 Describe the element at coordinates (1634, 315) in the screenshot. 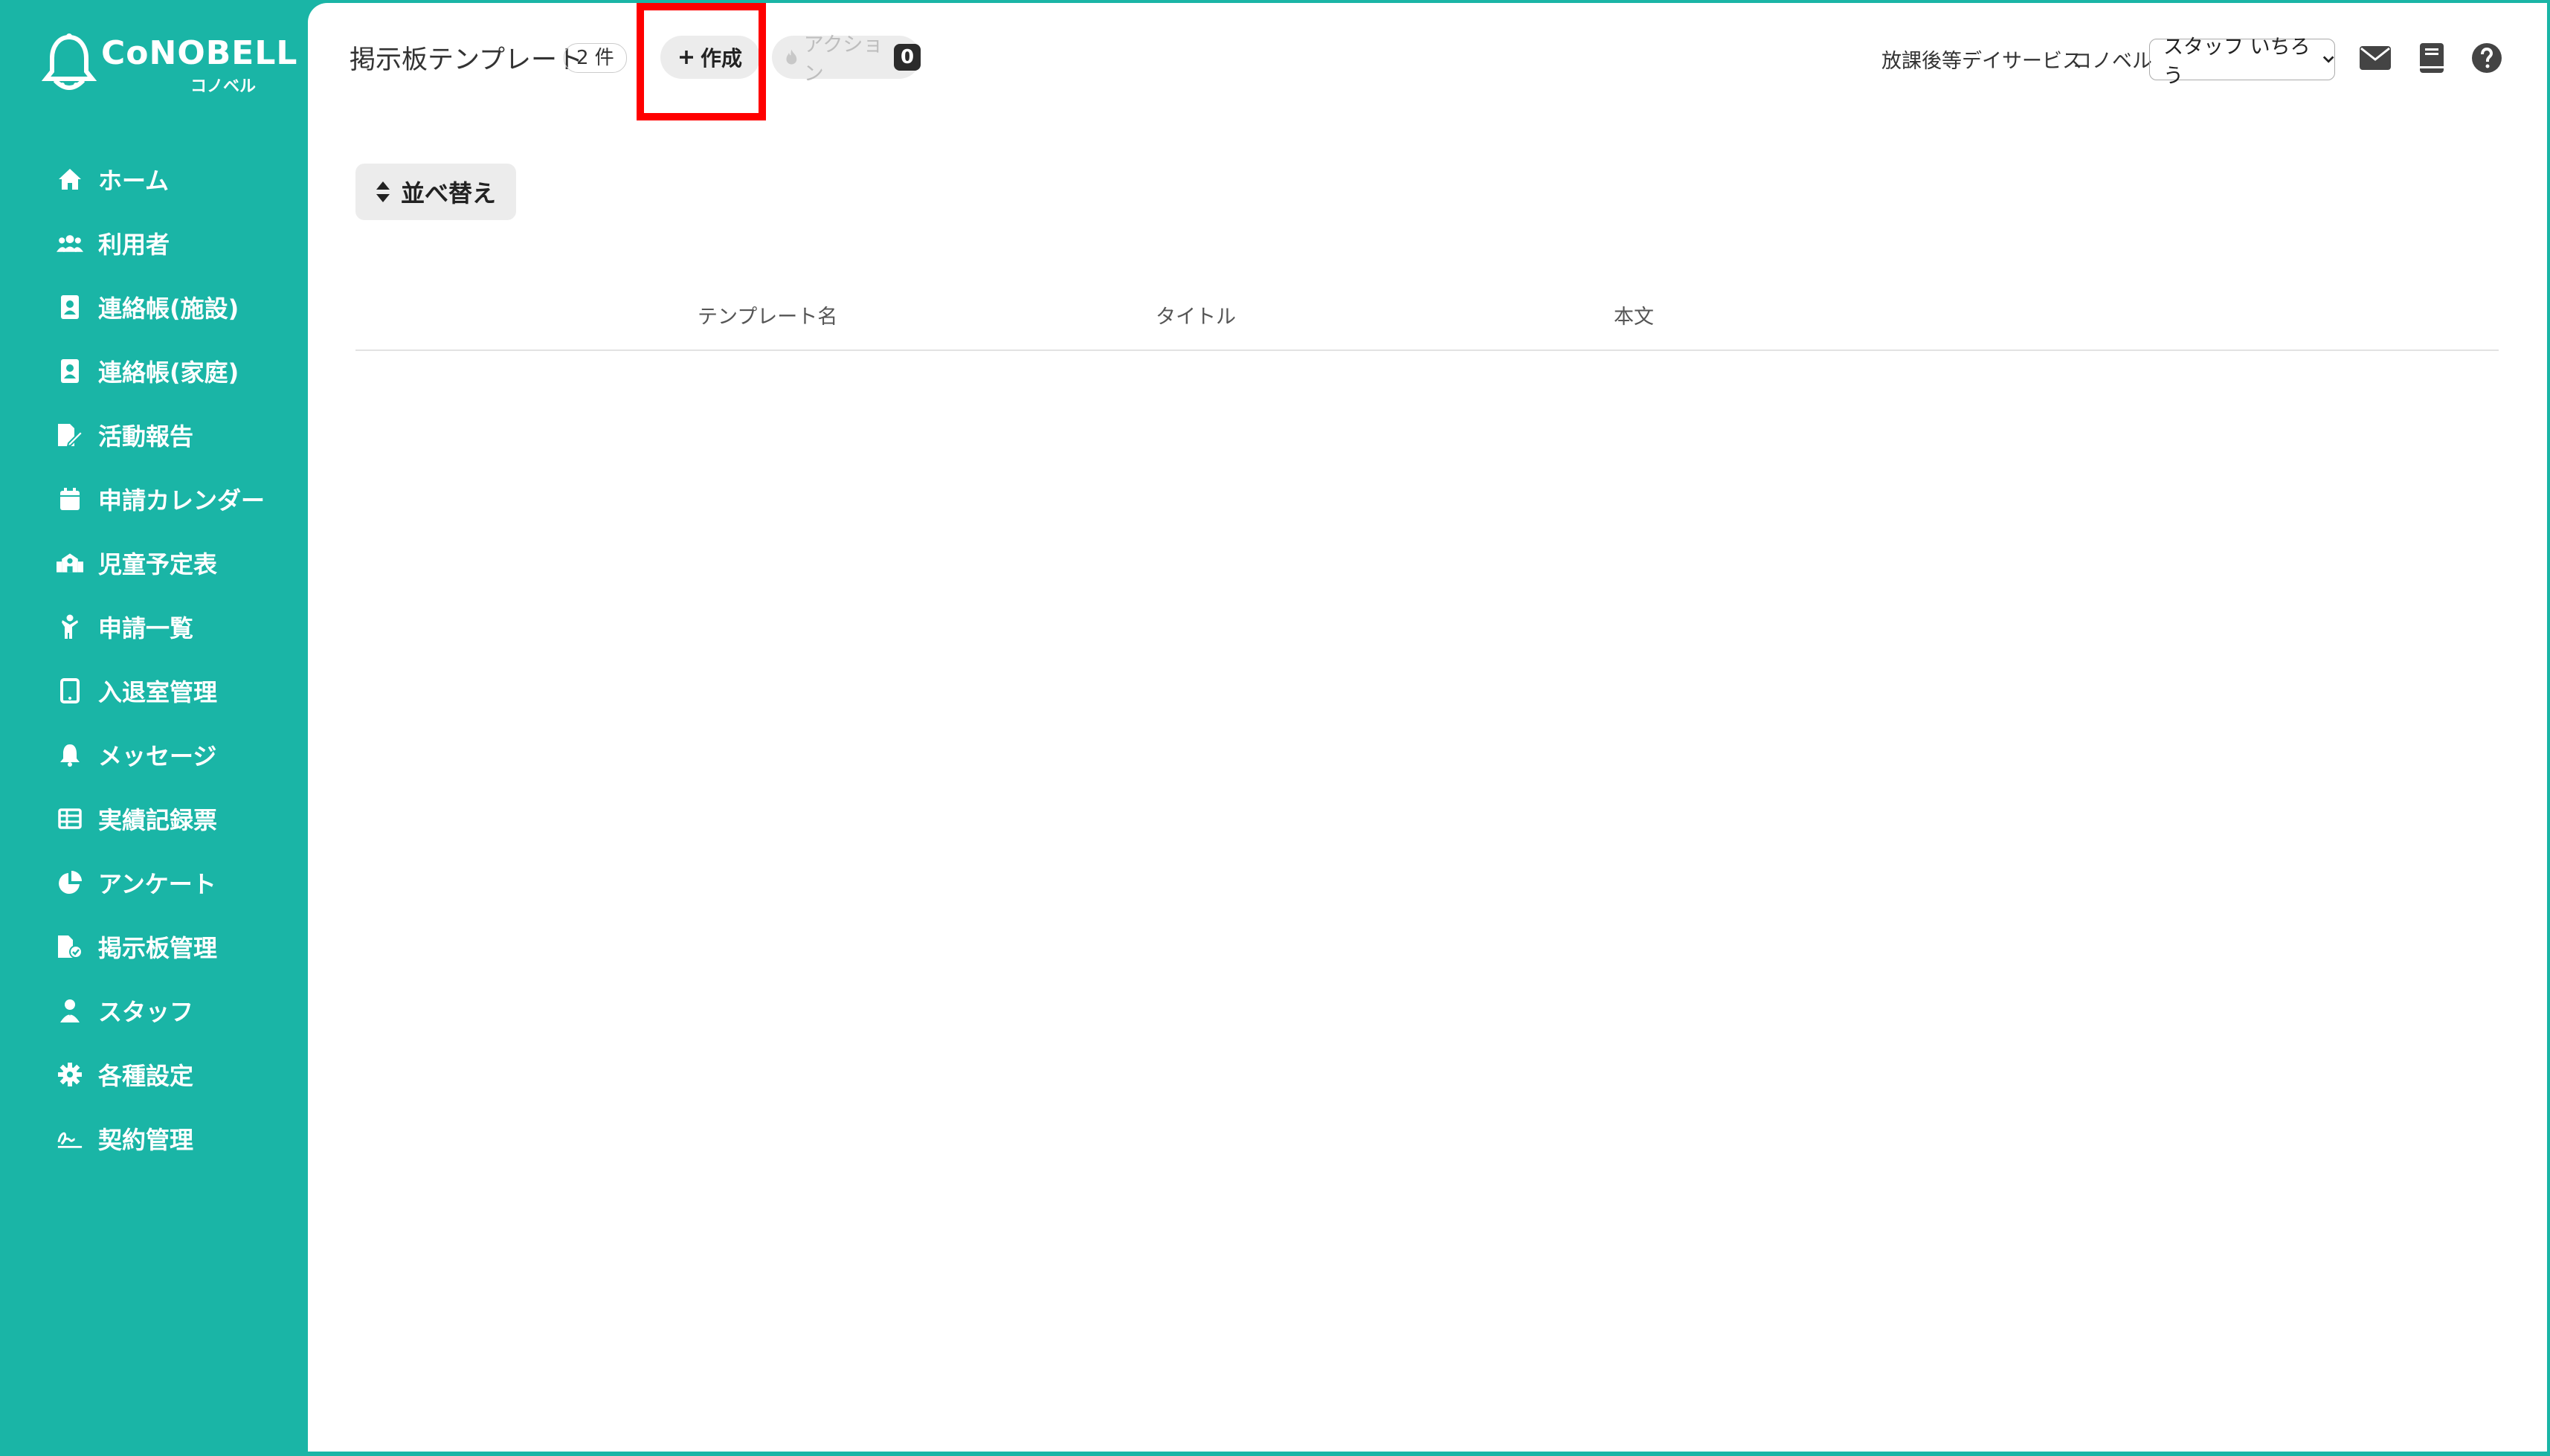

I see `column-header-body: 本文` at that location.